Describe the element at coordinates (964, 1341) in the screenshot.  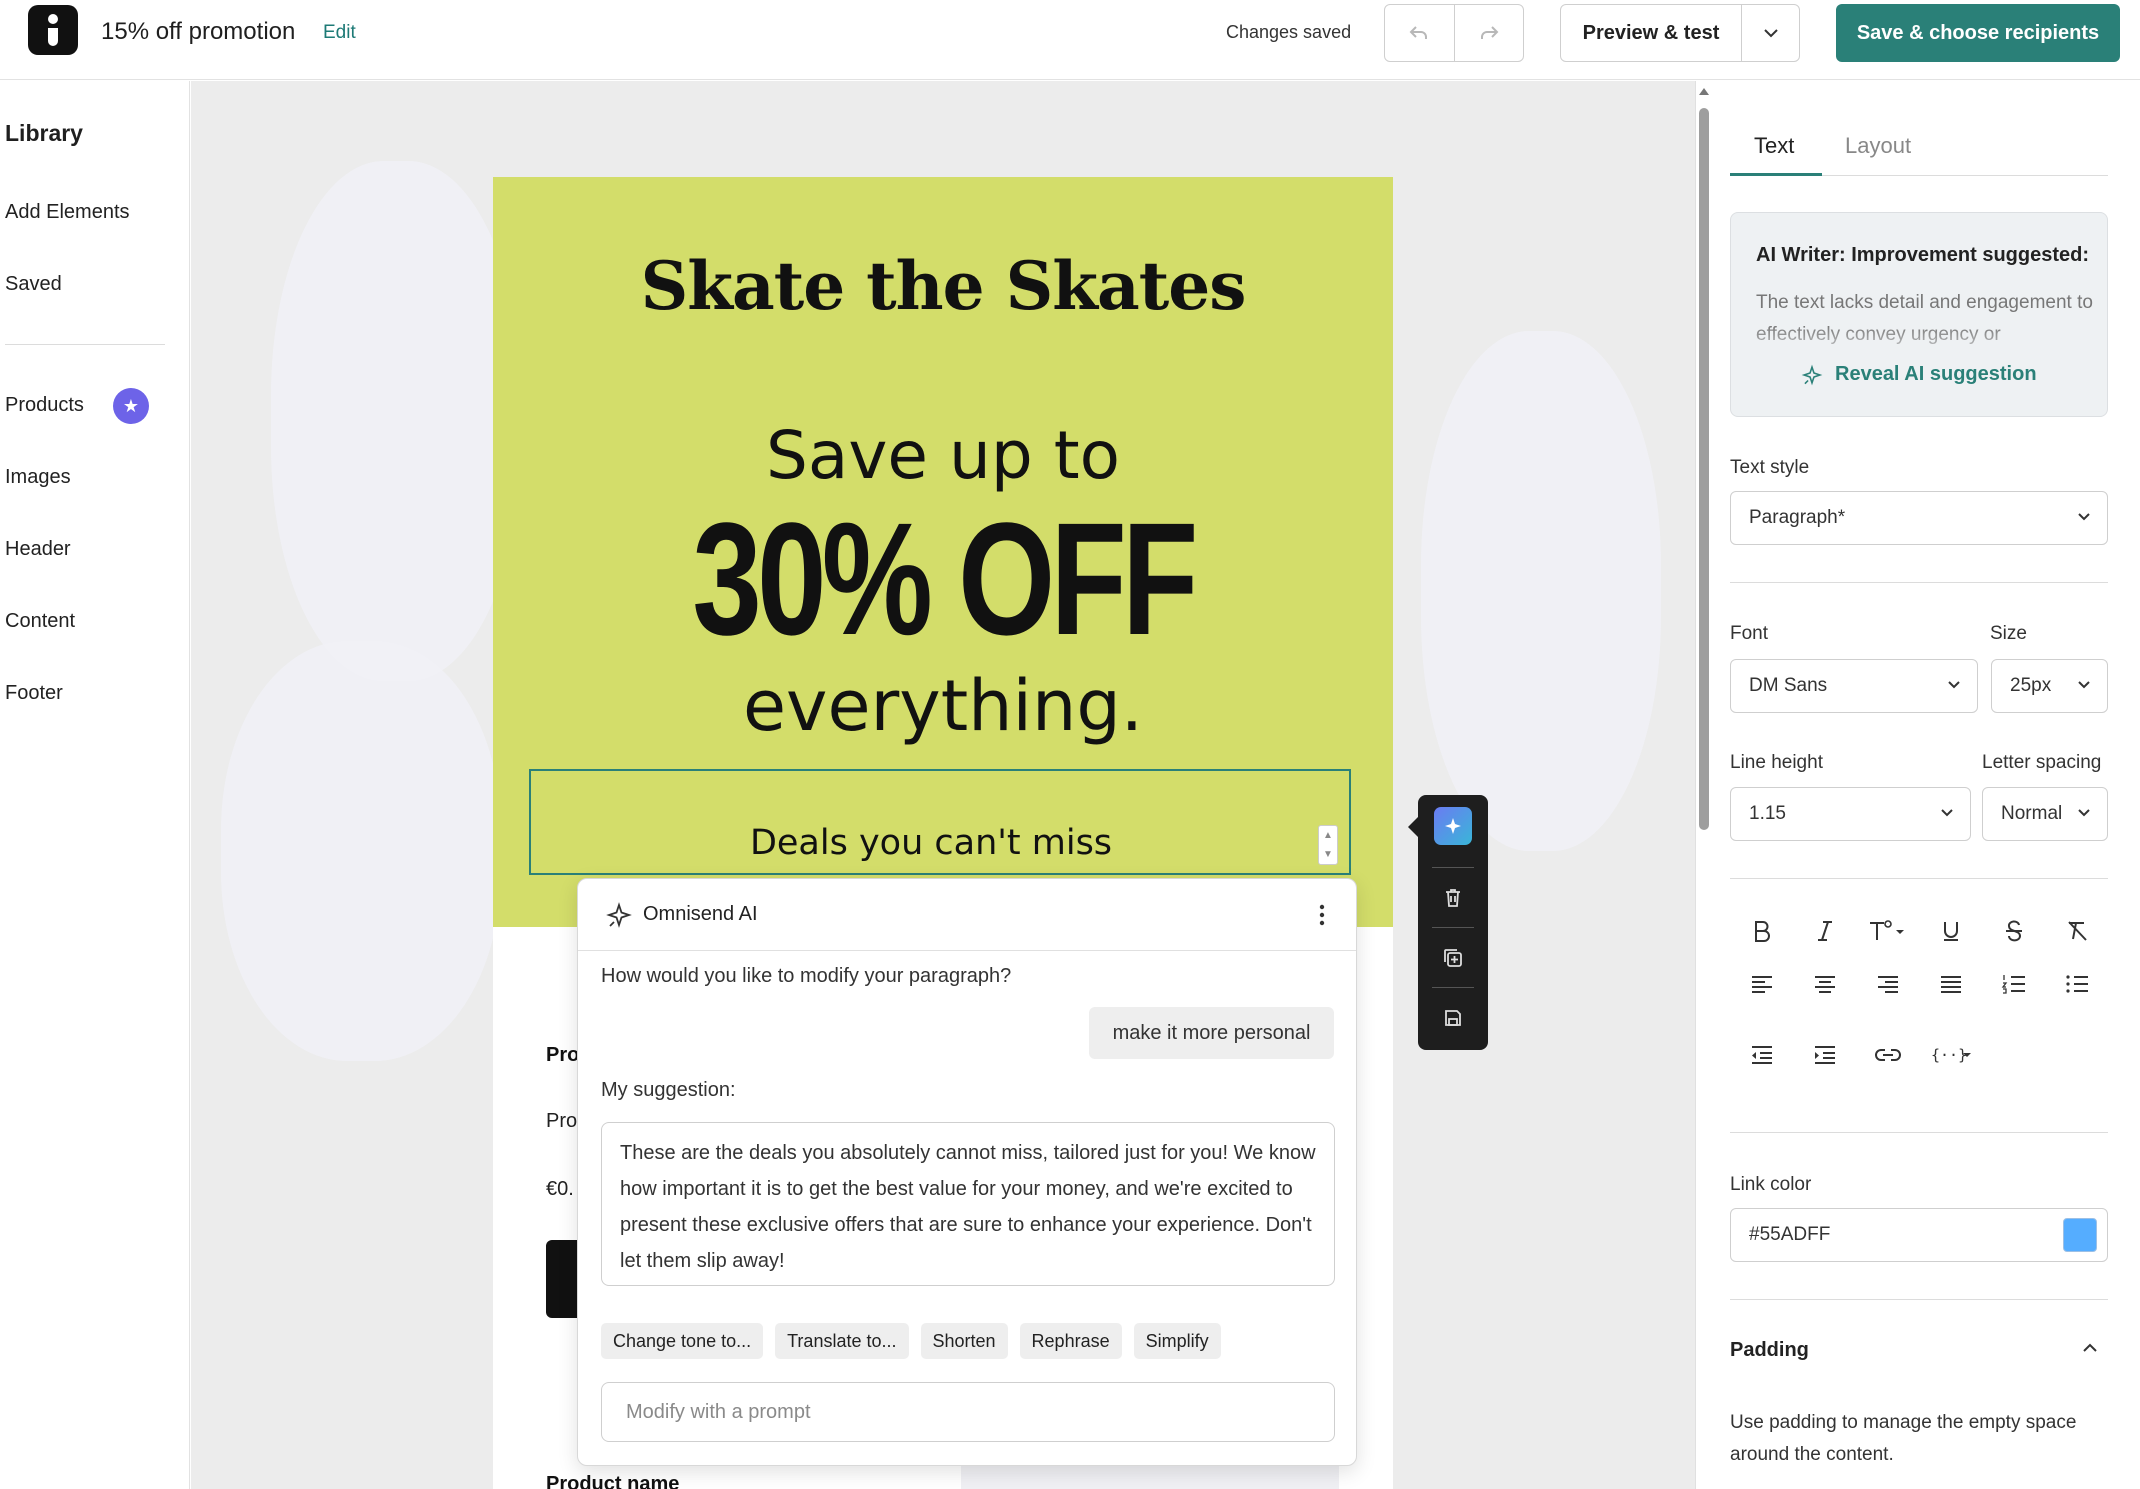
I see `shorten-chip: Shorten` at that location.